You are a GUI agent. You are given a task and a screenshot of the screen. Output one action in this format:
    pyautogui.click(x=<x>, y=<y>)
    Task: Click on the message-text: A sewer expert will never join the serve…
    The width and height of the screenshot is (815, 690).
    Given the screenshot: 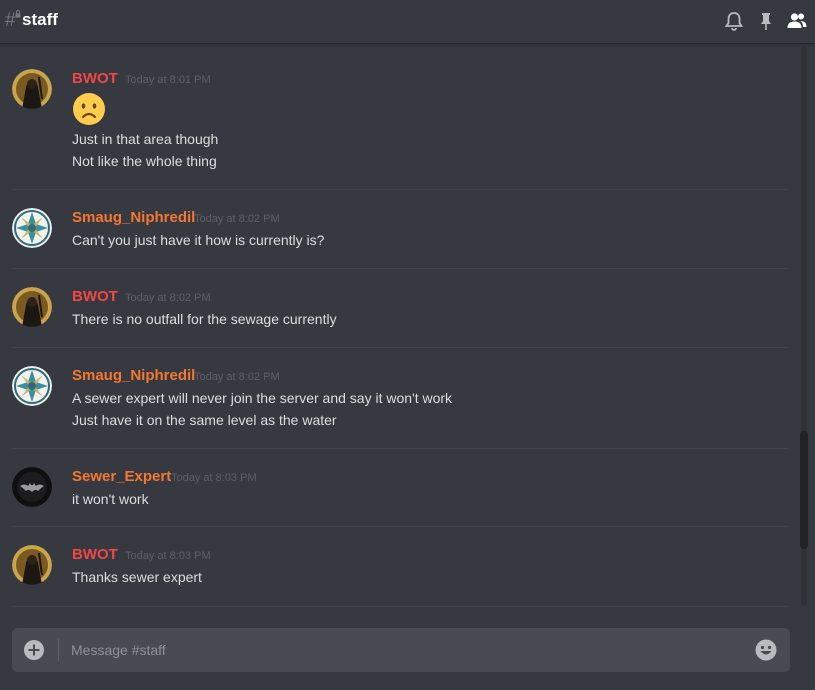 What is the action you would take?
    pyautogui.click(x=262, y=398)
    